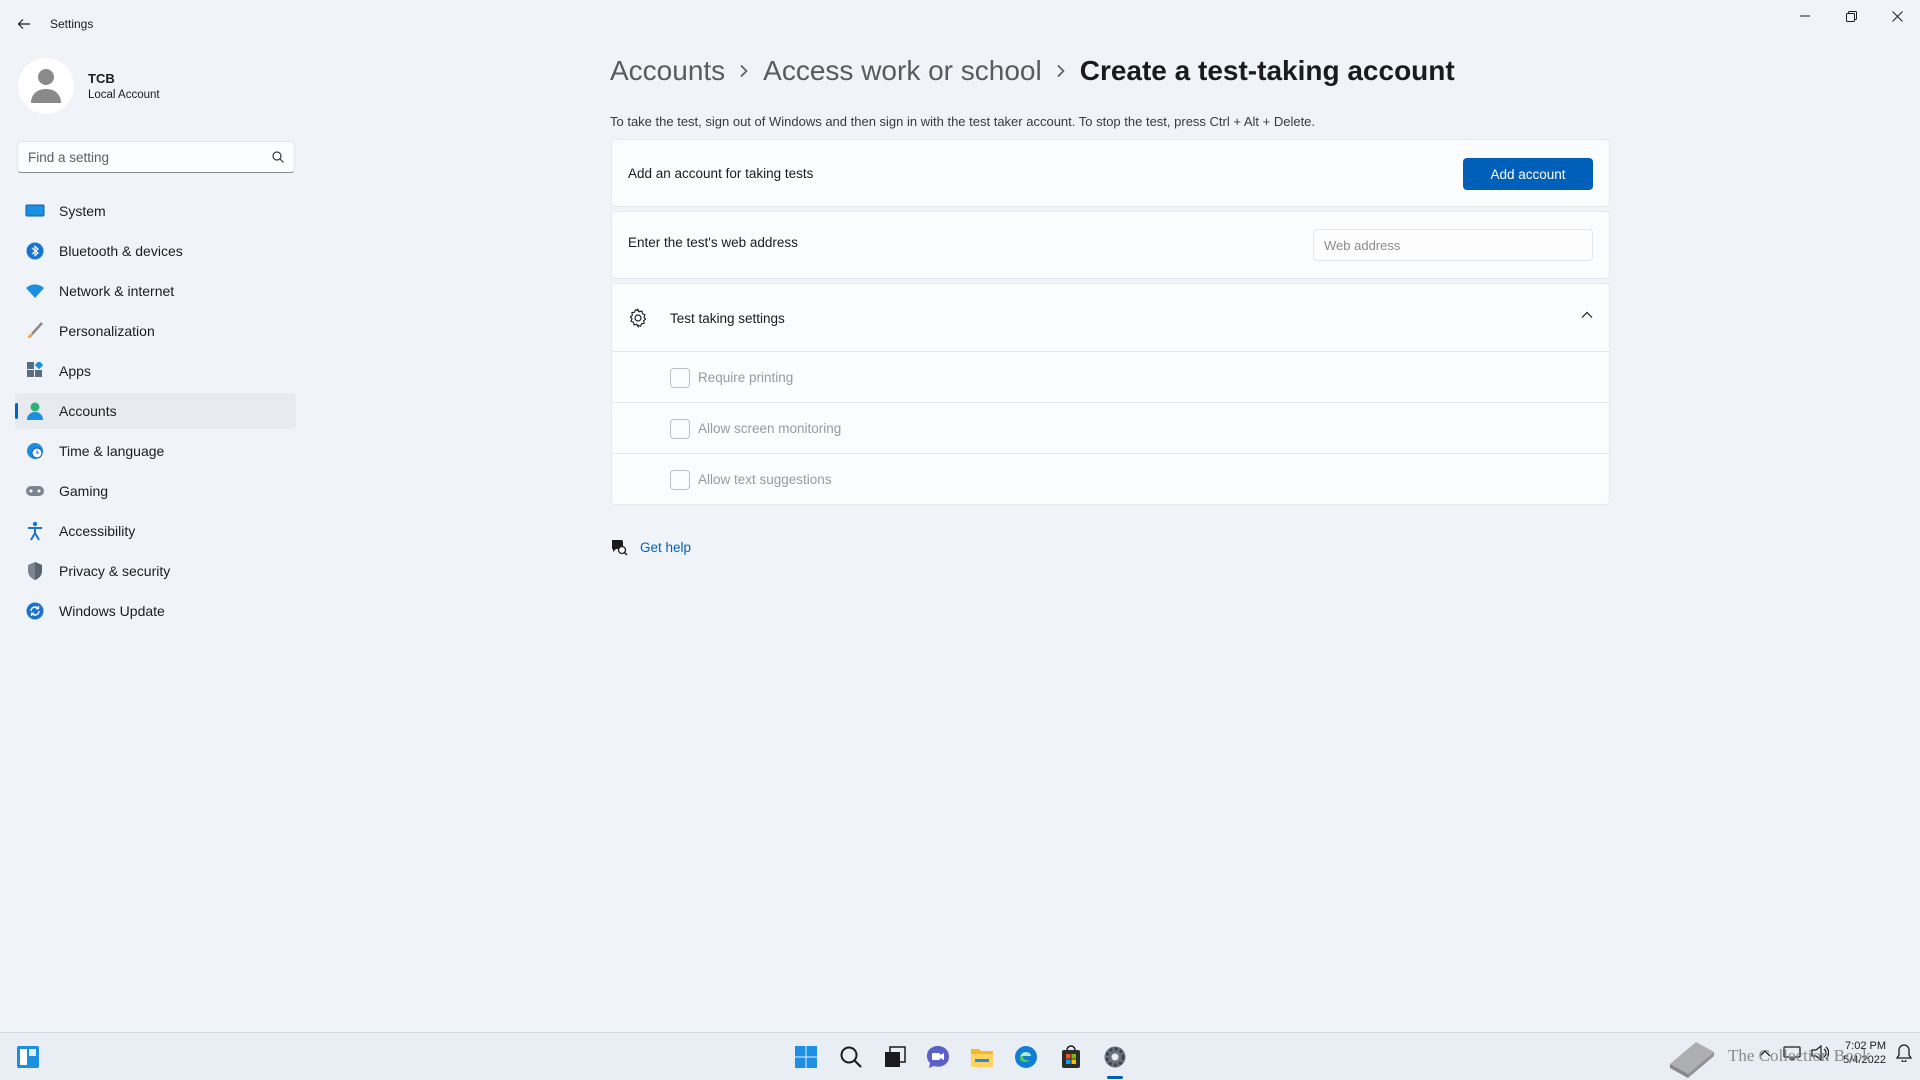  Describe the element at coordinates (155, 211) in the screenshot. I see `sidebar-item-system: System` at that location.